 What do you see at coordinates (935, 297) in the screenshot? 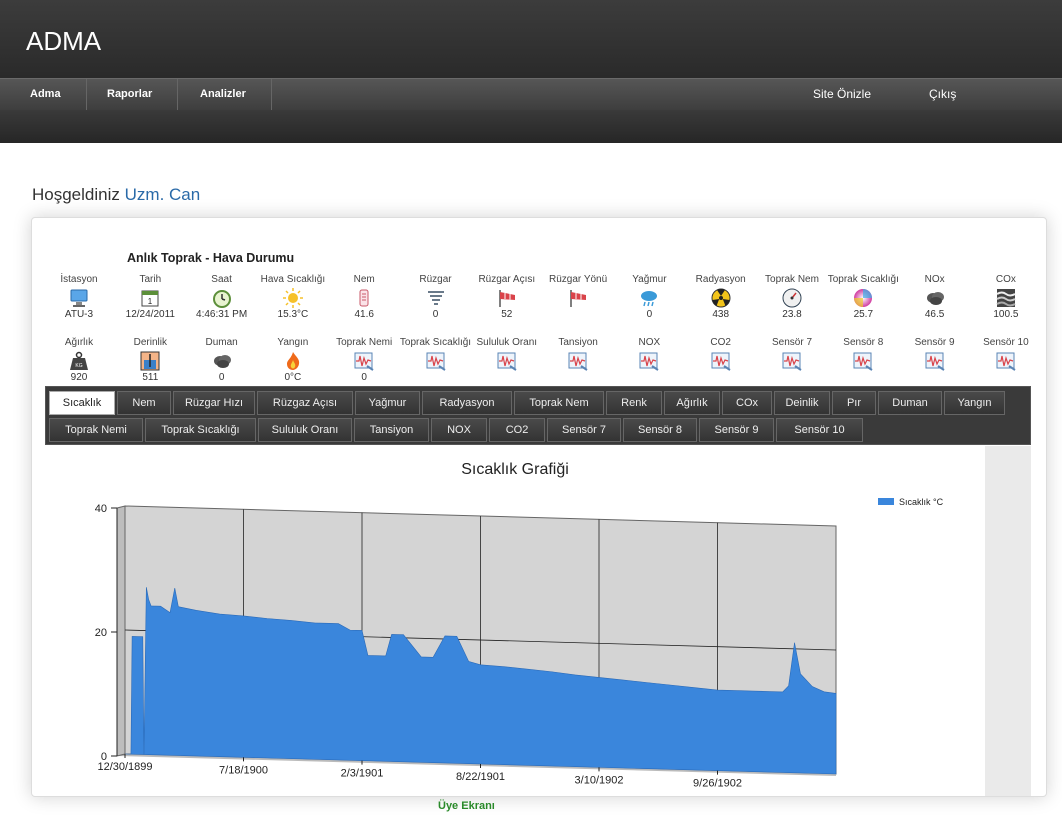
I see `sensor-nox: NOx 46.5` at bounding box center [935, 297].